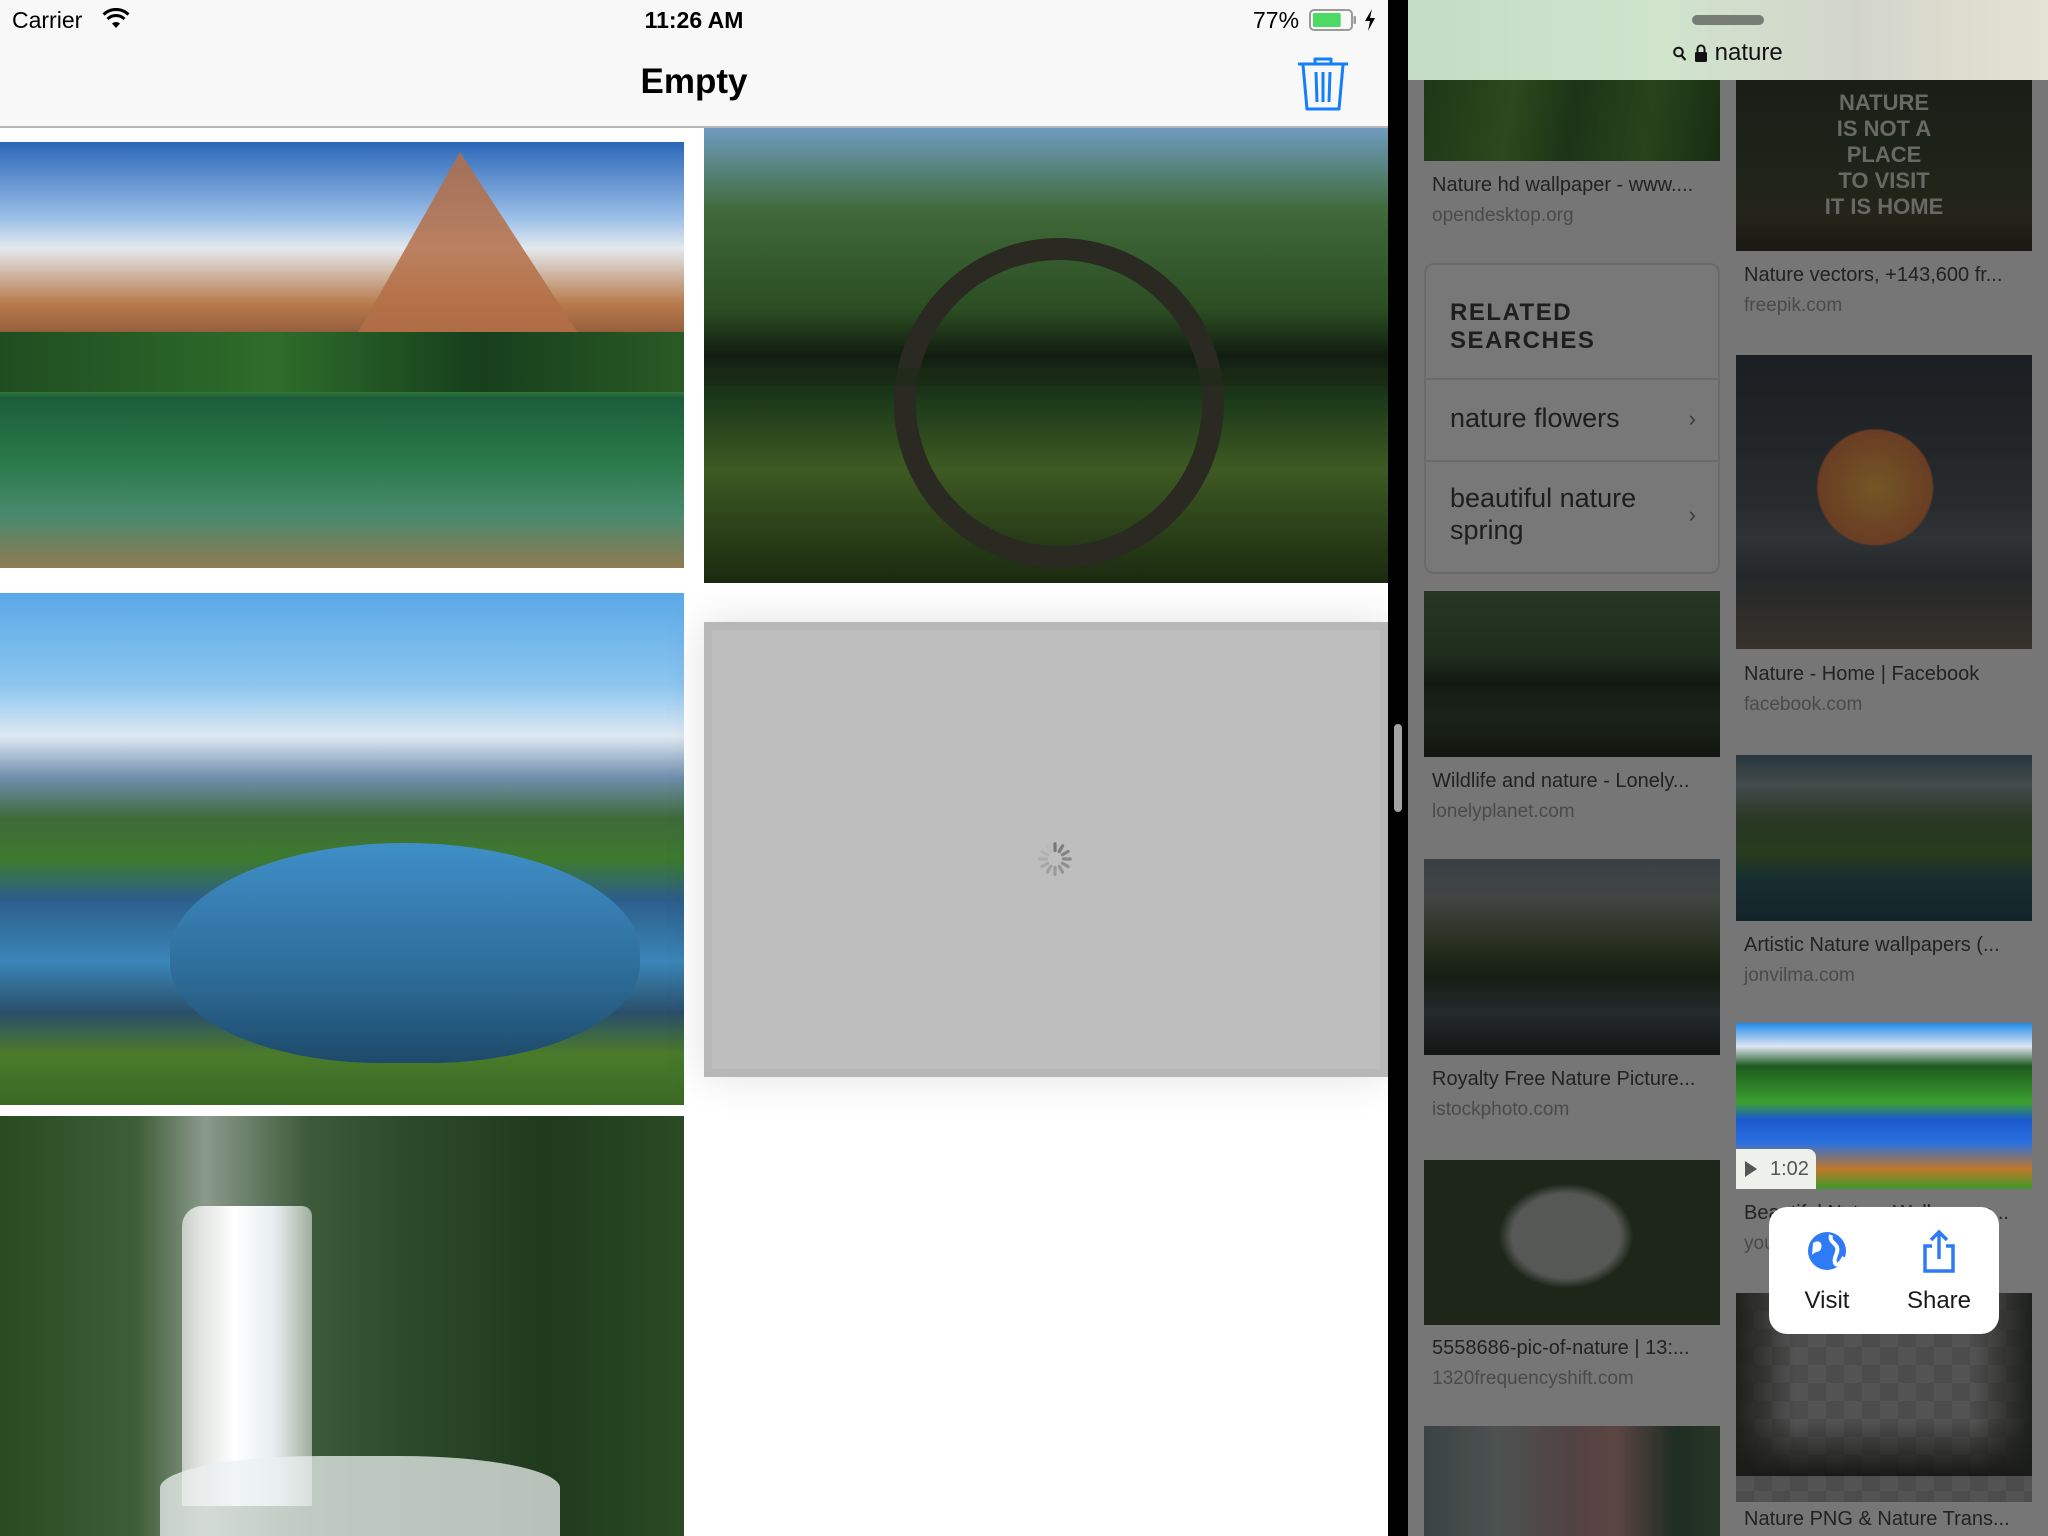  What do you see at coordinates (1751, 1169) in the screenshot?
I see `play-icon` at bounding box center [1751, 1169].